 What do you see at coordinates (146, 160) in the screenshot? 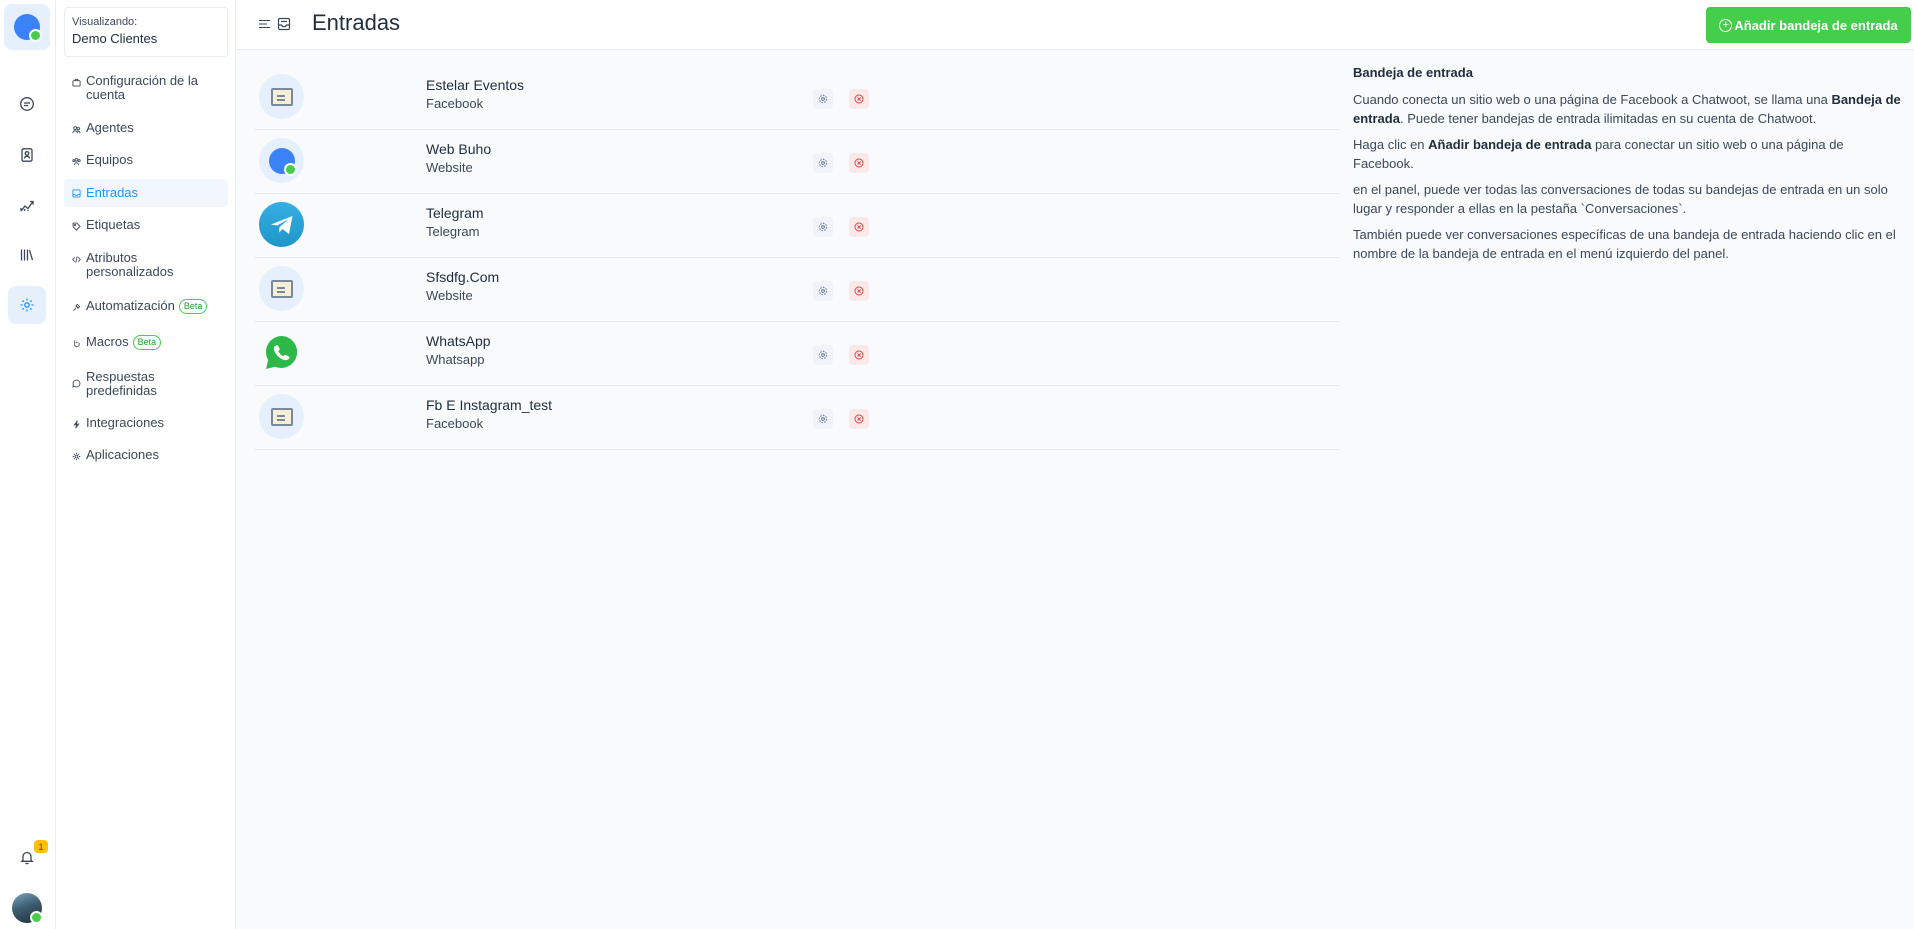
I see `sidebar-item-teams: Equipos` at bounding box center [146, 160].